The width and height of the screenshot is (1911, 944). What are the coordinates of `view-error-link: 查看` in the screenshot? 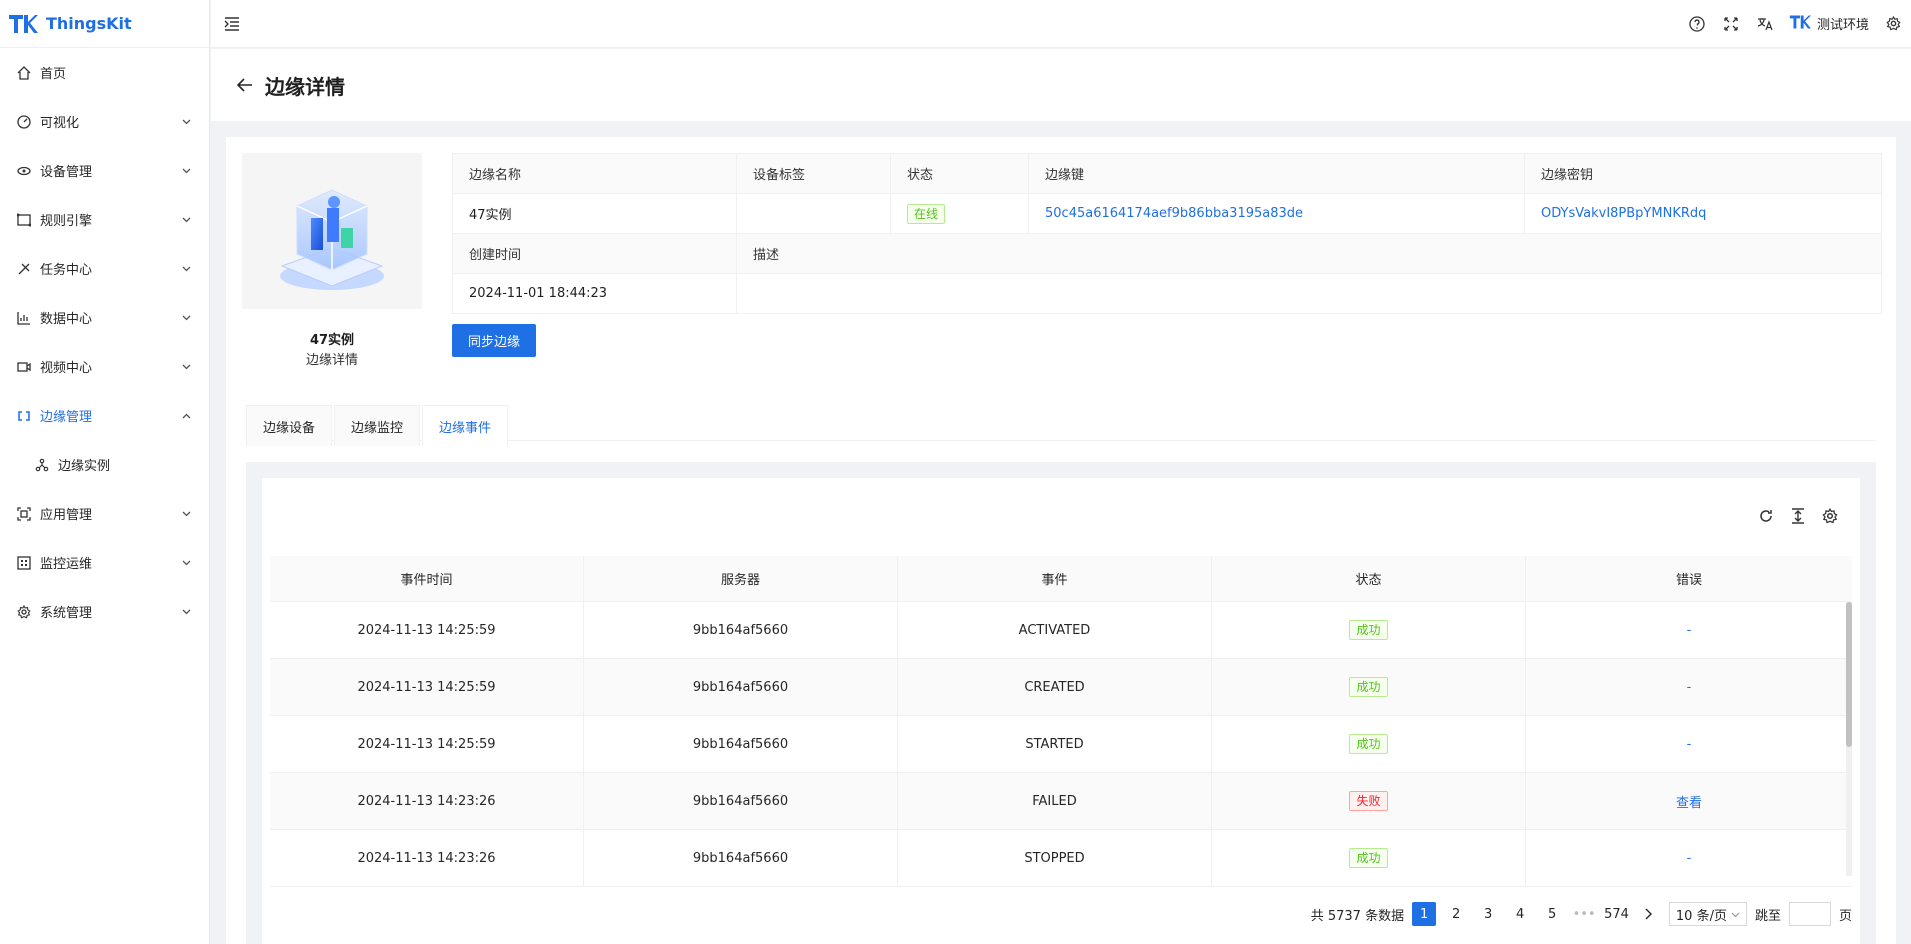 It's located at (1689, 801).